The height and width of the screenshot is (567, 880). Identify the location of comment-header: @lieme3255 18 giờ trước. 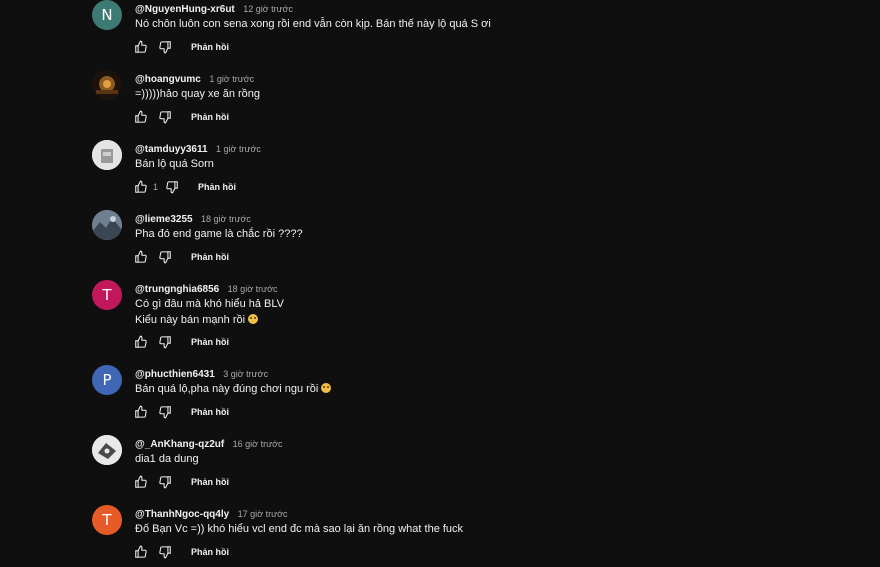
(485, 218).